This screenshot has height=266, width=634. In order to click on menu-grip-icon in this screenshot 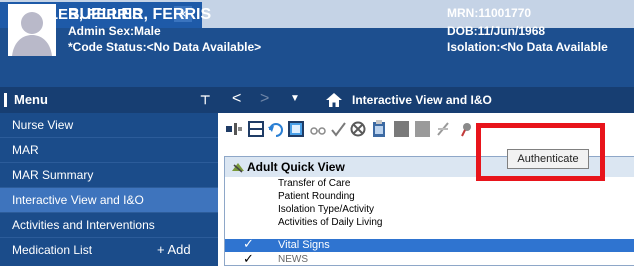, I will do `click(5, 100)`.